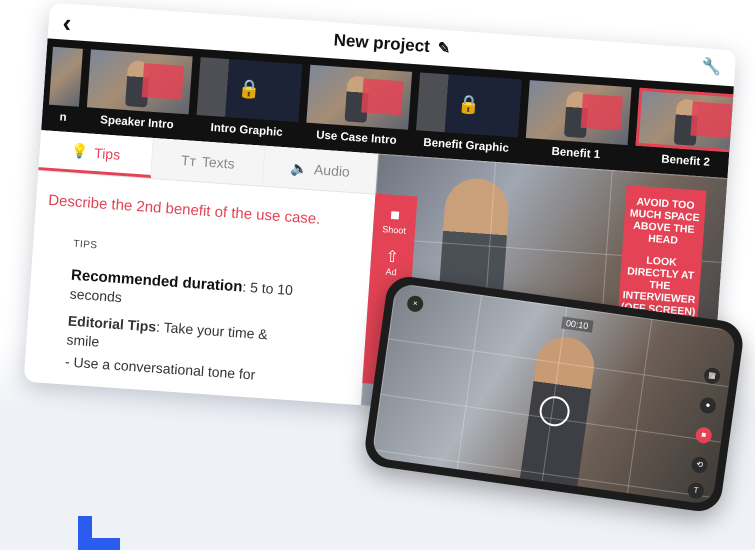 The image size is (755, 550). What do you see at coordinates (63, 117) in the screenshot?
I see `clip-label: n` at bounding box center [63, 117].